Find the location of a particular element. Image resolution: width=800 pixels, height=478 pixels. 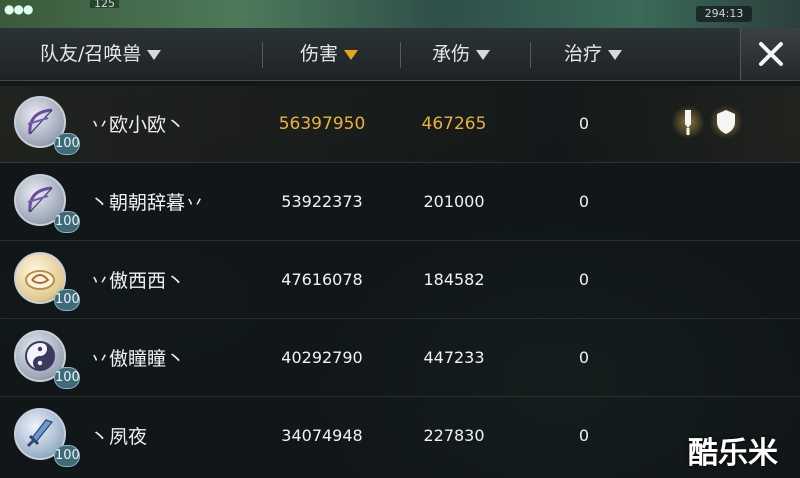

player-name: 丶朝朝辞暮丷 is located at coordinates (147, 203).